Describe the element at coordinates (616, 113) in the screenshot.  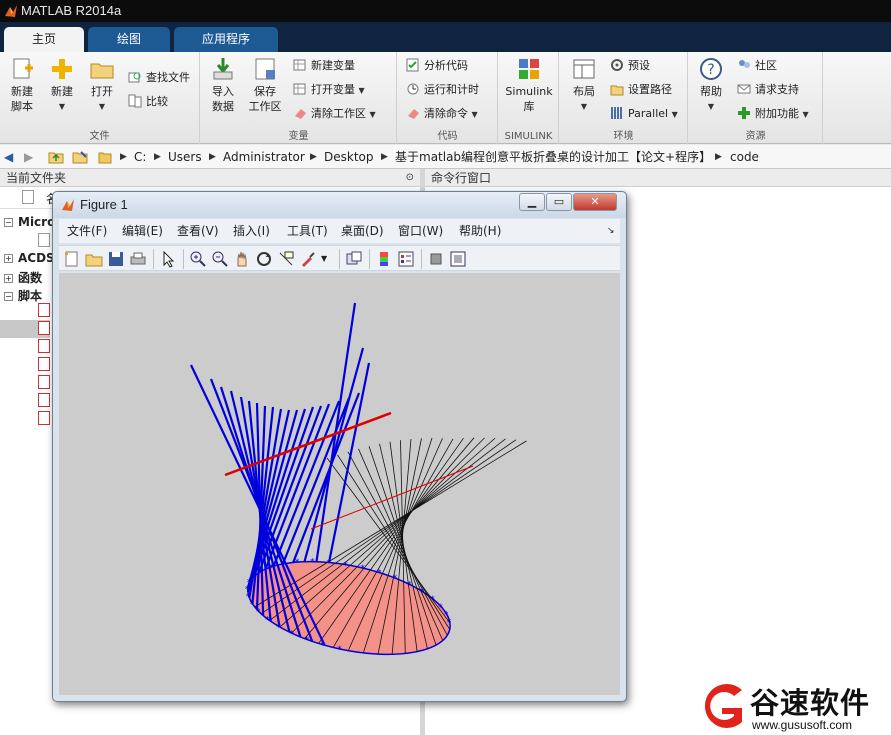
I see `parallel-icon` at that location.